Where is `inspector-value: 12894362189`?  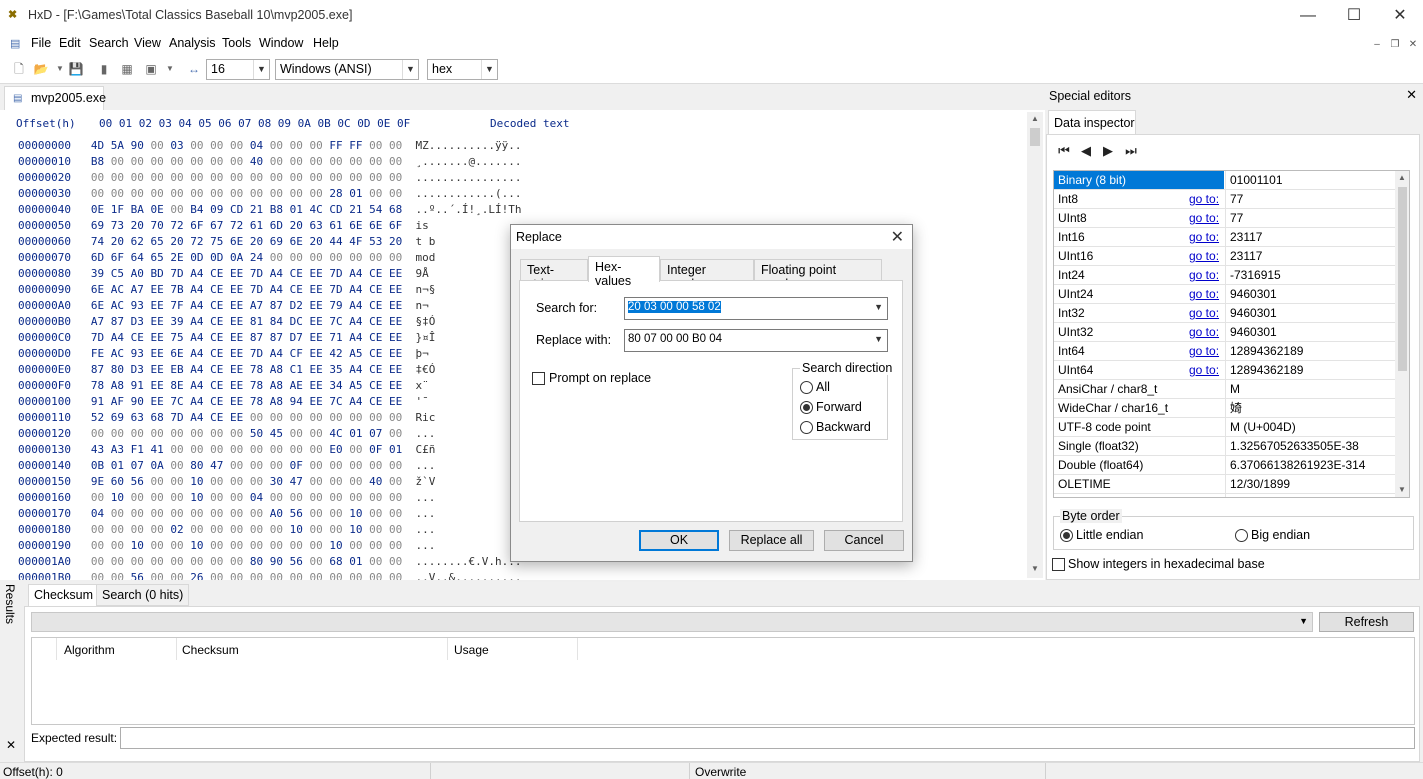
inspector-value: 12894362189 is located at coordinates (1310, 370).